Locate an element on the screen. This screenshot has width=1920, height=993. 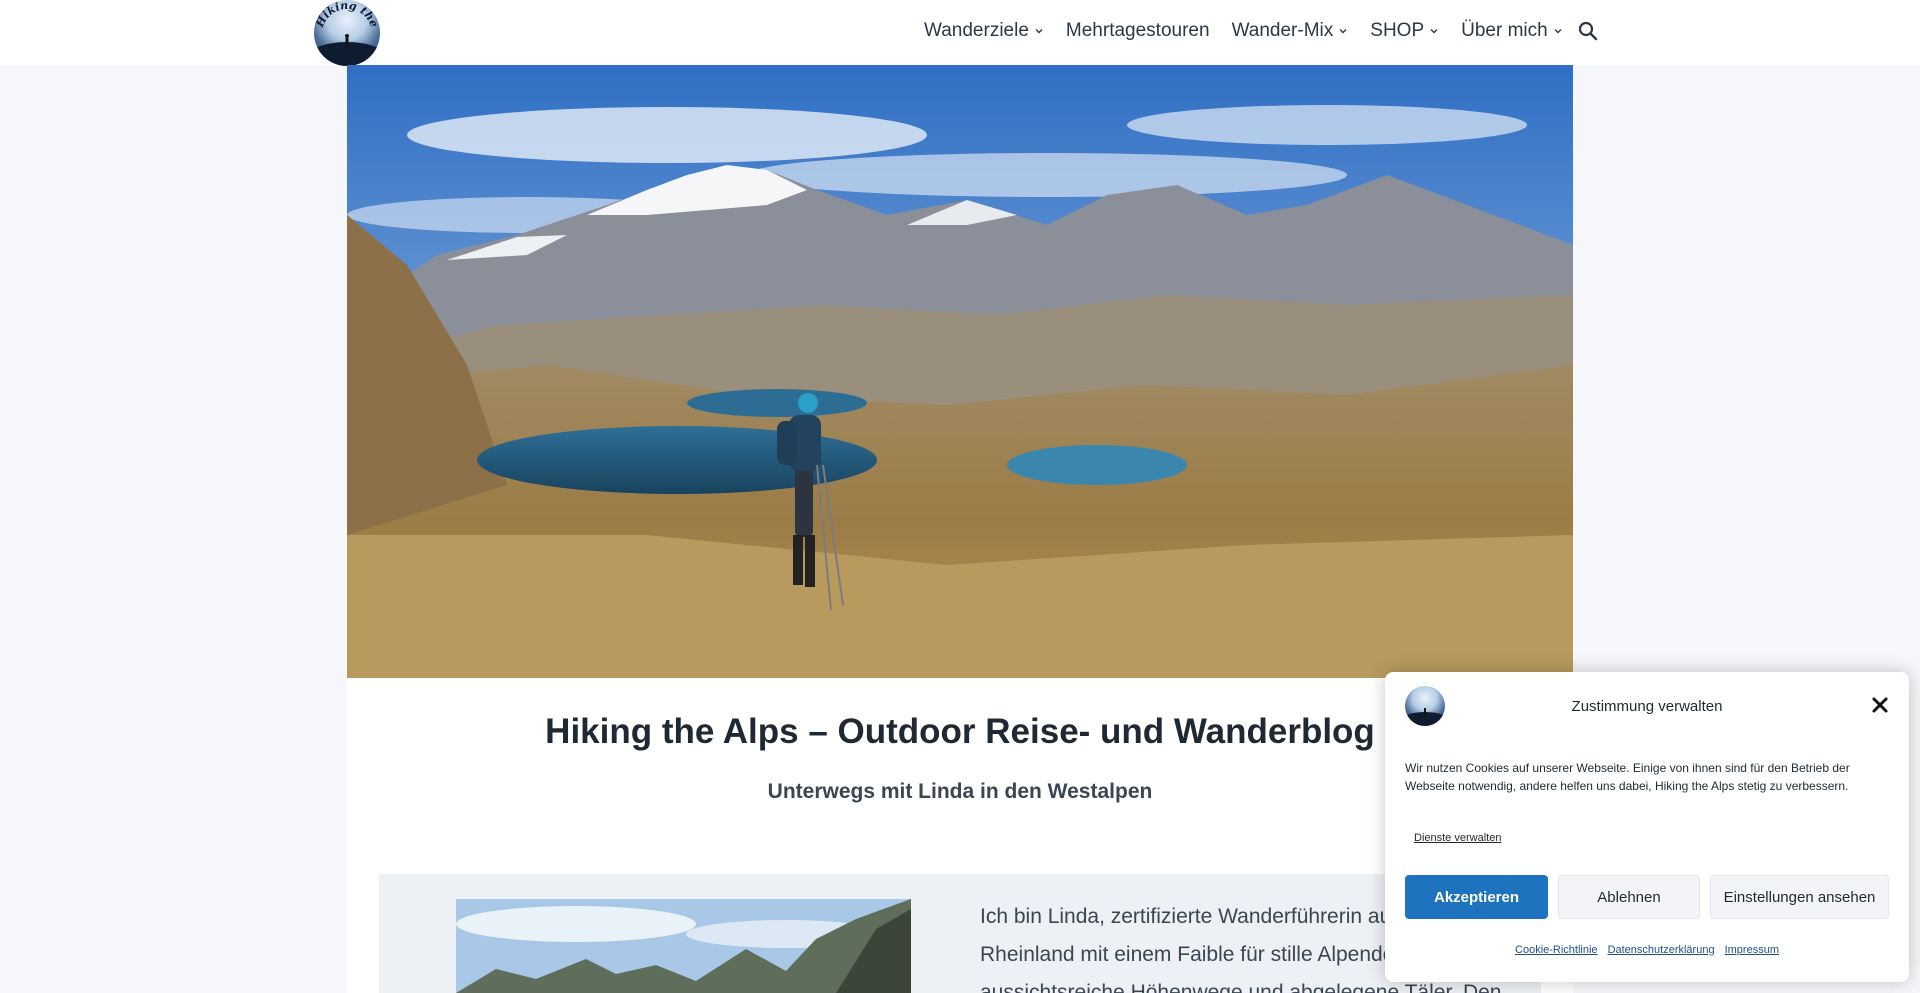
view-settings-button: Einstellungen ansehen is located at coordinates (1799, 897).